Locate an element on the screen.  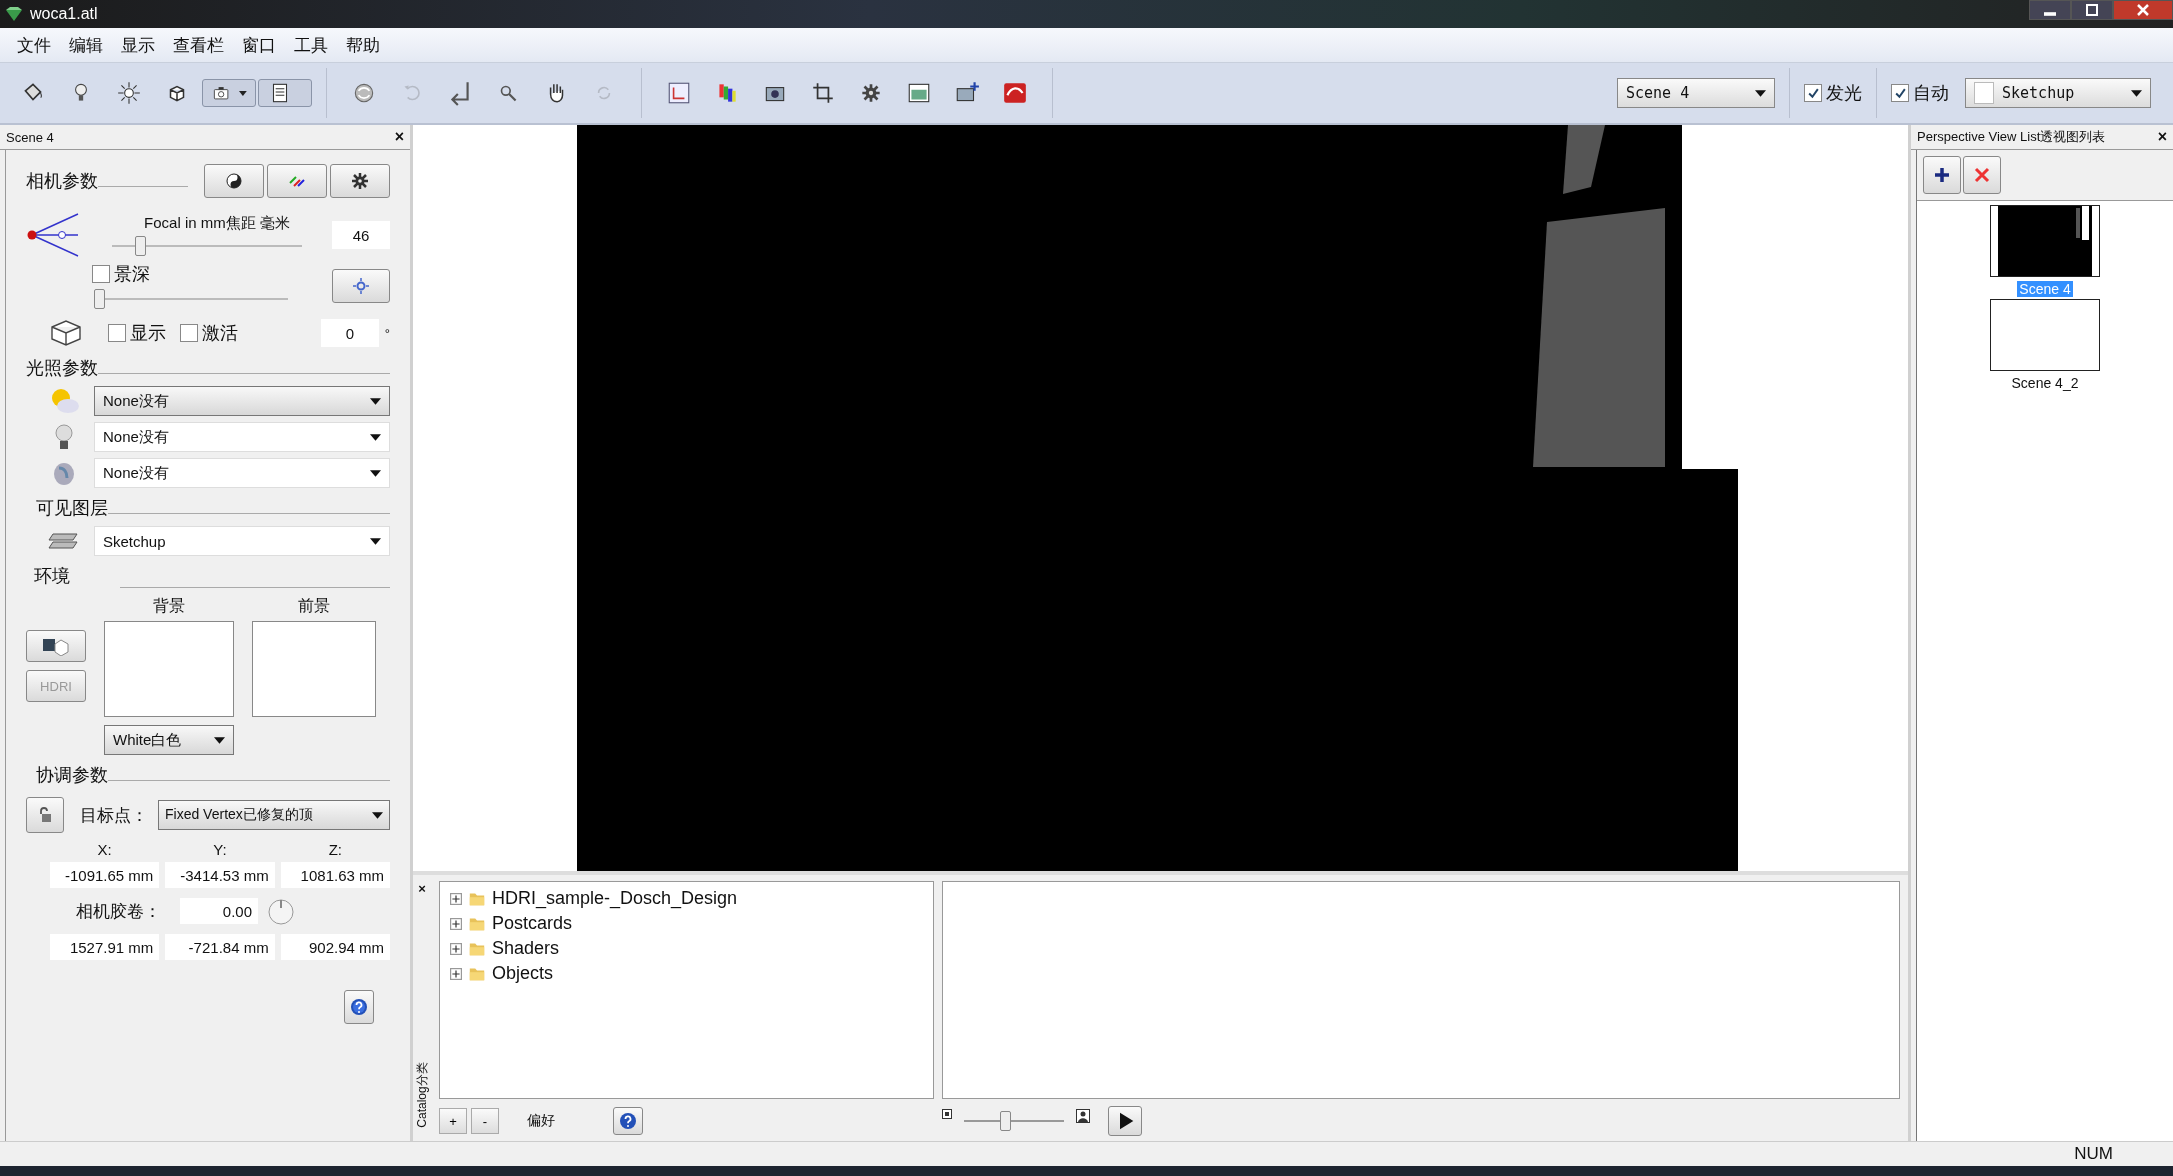
unlock-button is located at coordinates (45, 815).